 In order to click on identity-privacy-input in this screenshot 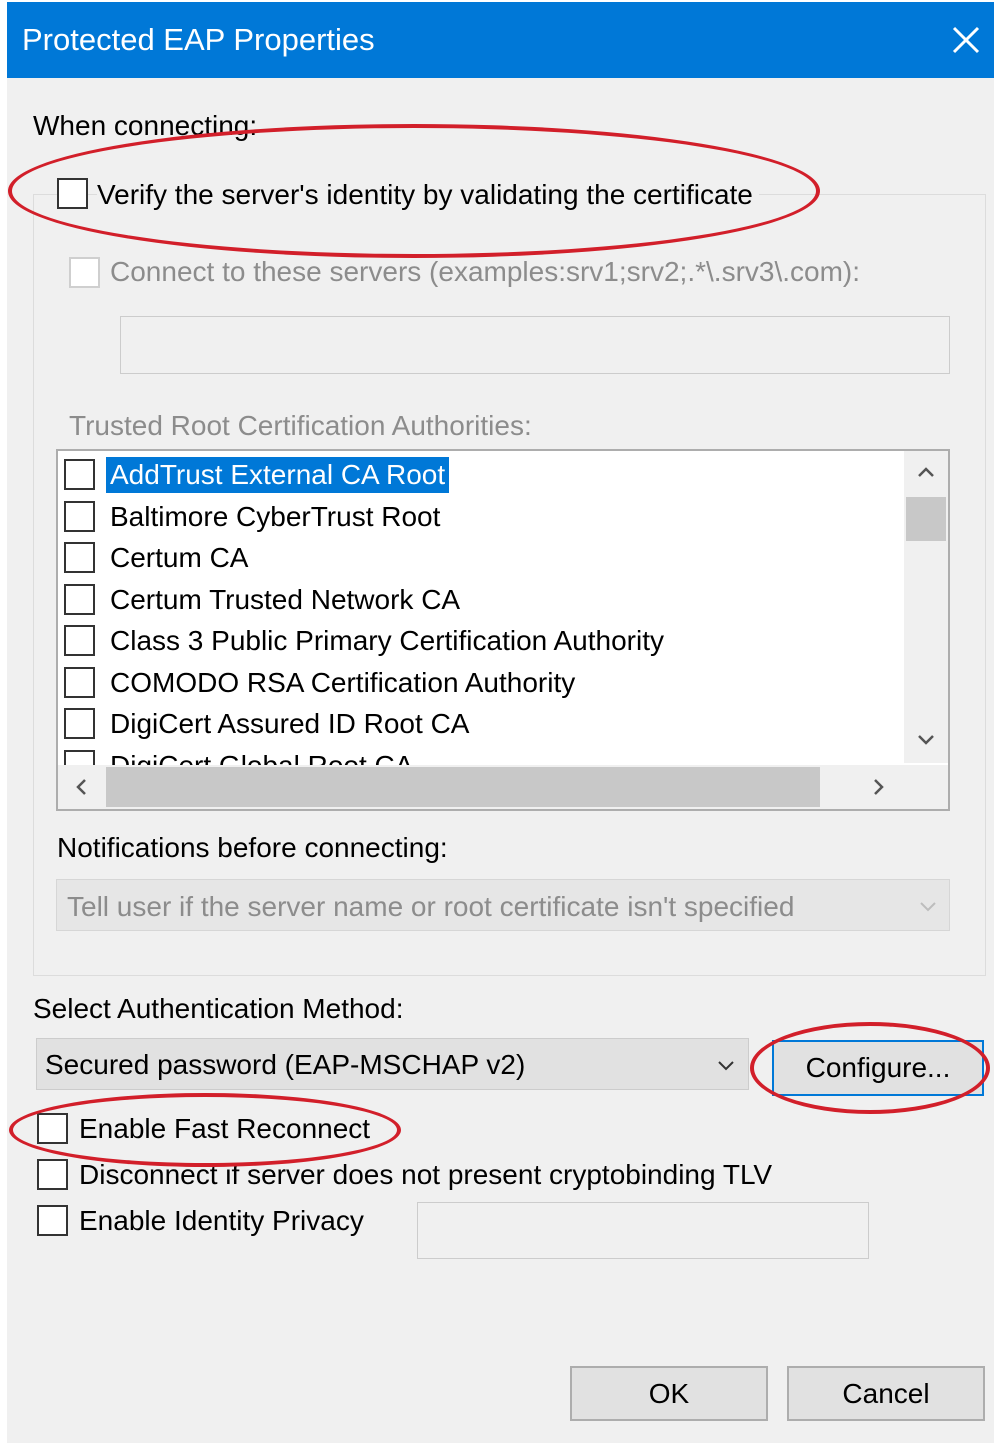, I will do `click(643, 1230)`.